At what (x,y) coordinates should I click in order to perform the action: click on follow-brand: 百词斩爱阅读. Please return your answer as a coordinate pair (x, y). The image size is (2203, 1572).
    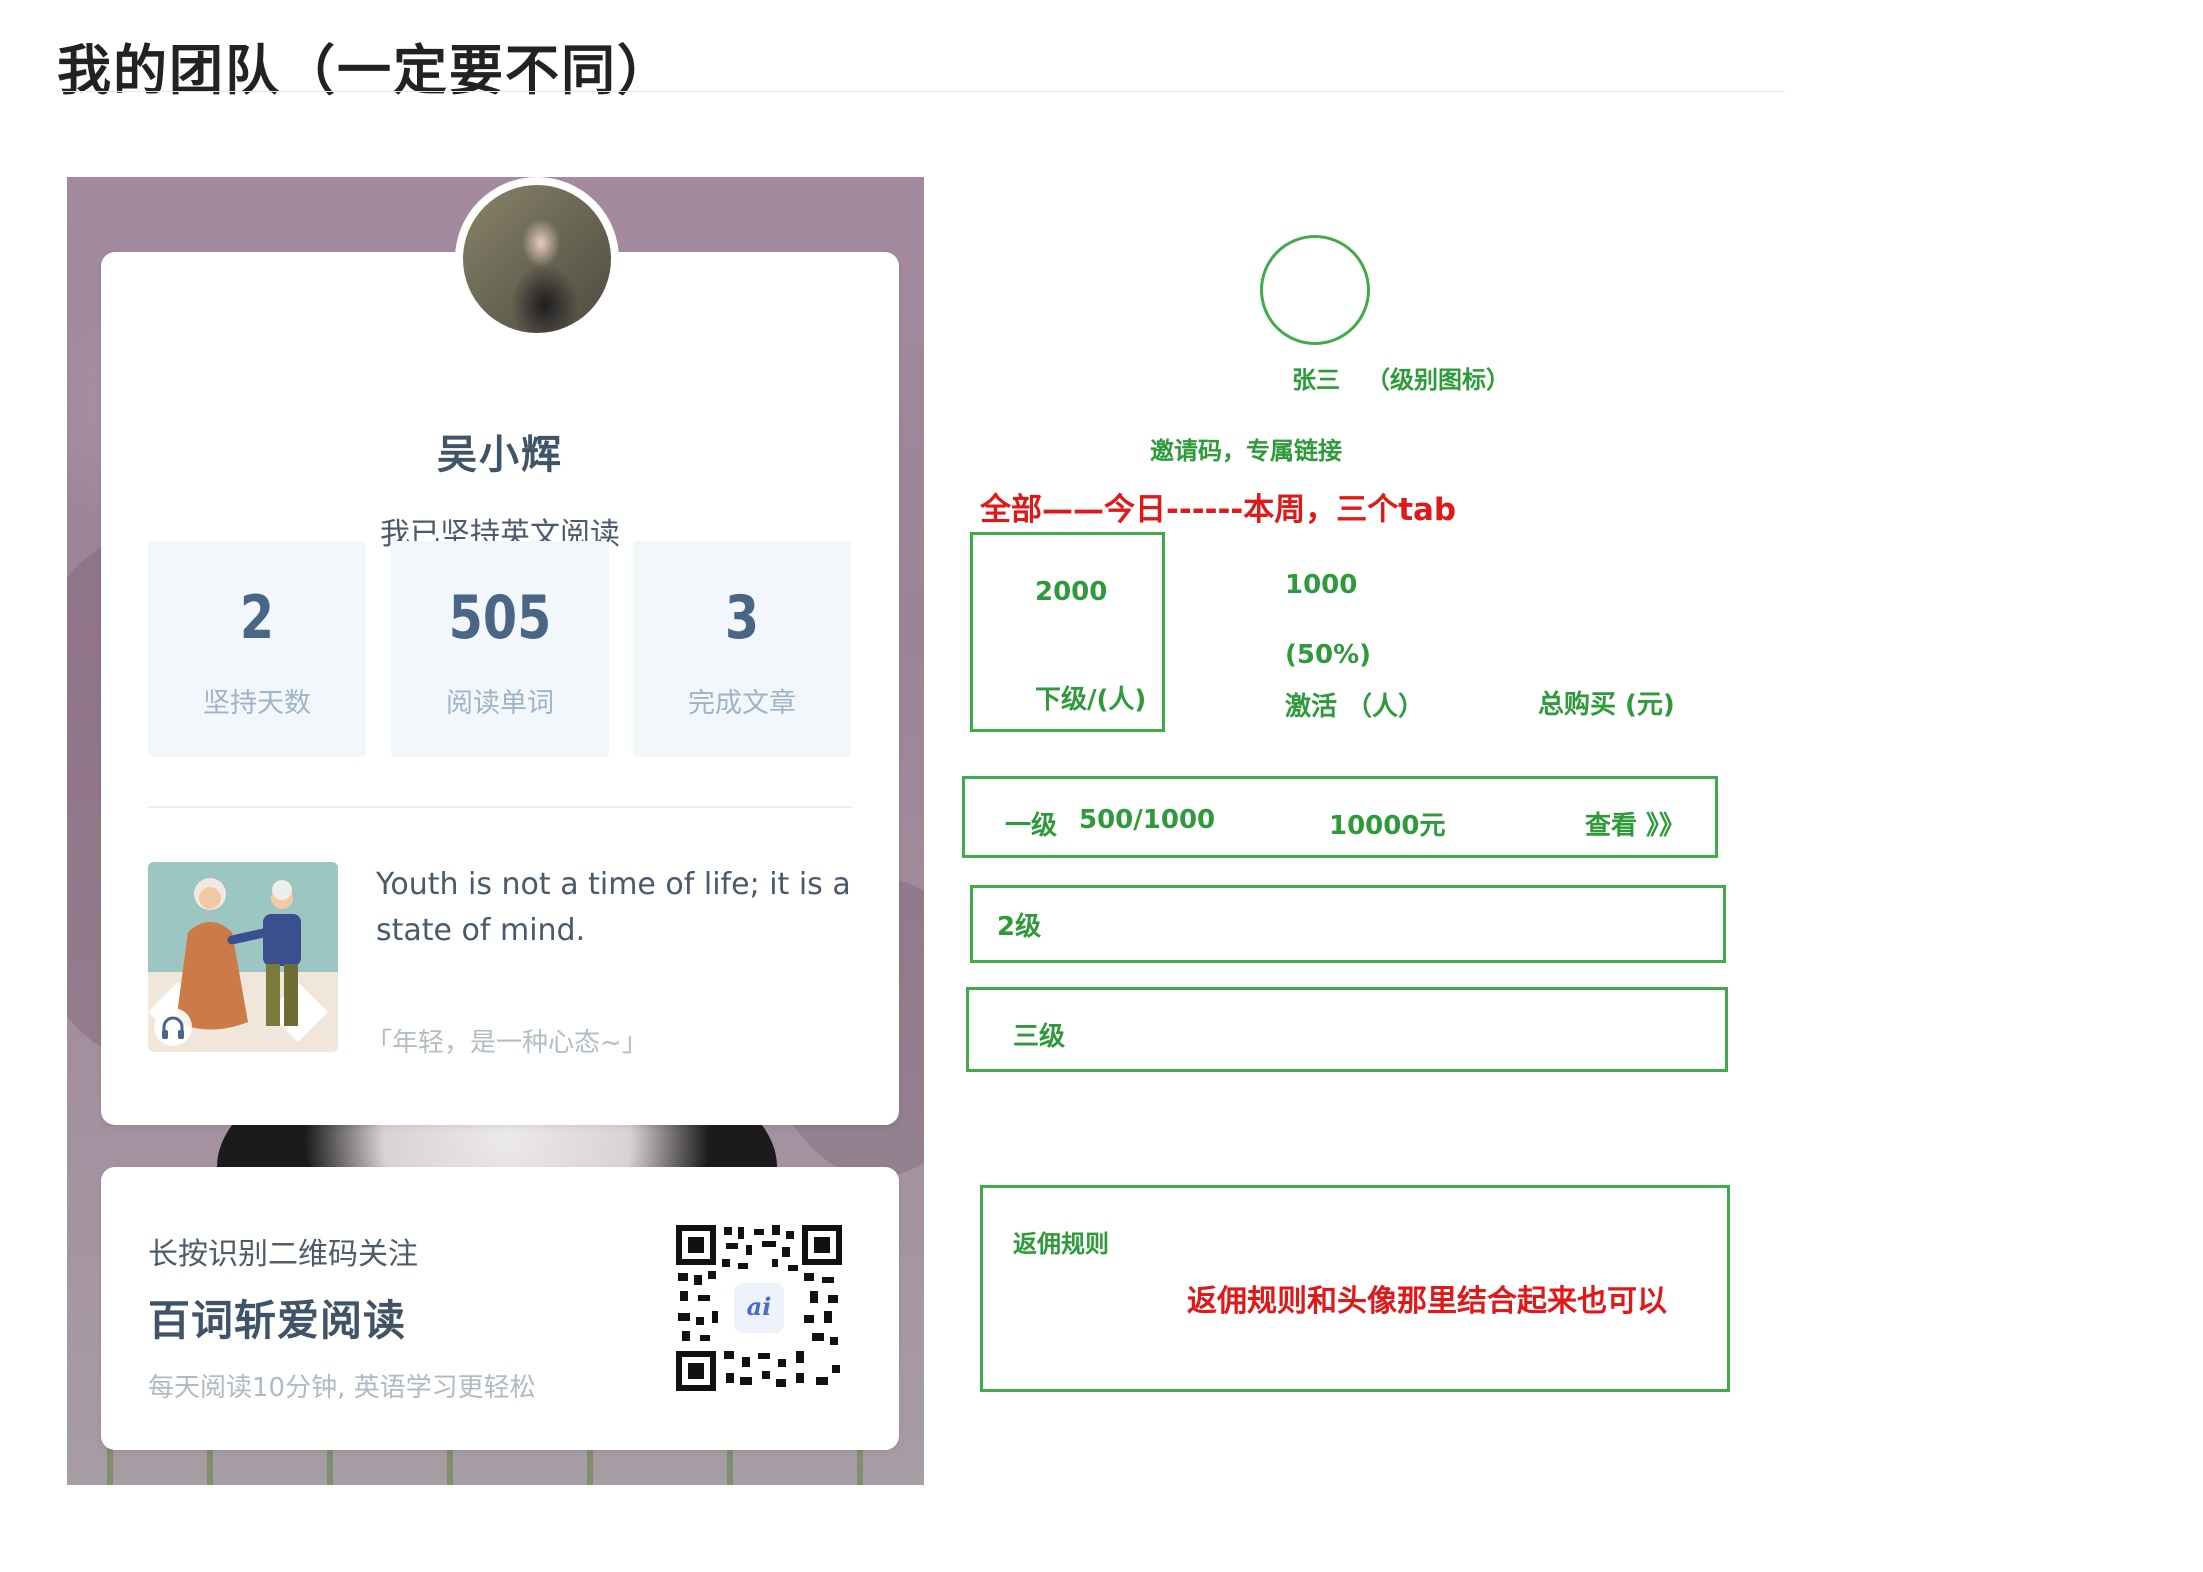
    Looking at the image, I should click on (277, 1320).